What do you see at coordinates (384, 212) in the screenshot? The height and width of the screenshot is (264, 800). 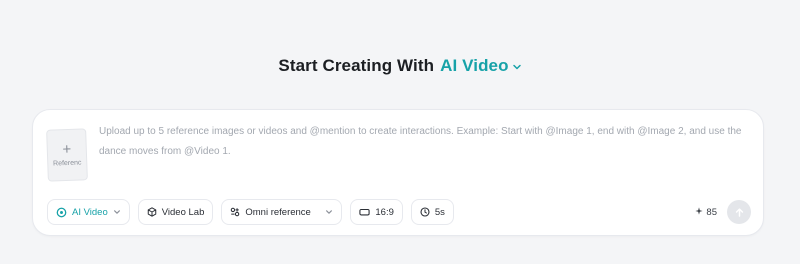 I see `aspect-ratio-label: 16:9` at bounding box center [384, 212].